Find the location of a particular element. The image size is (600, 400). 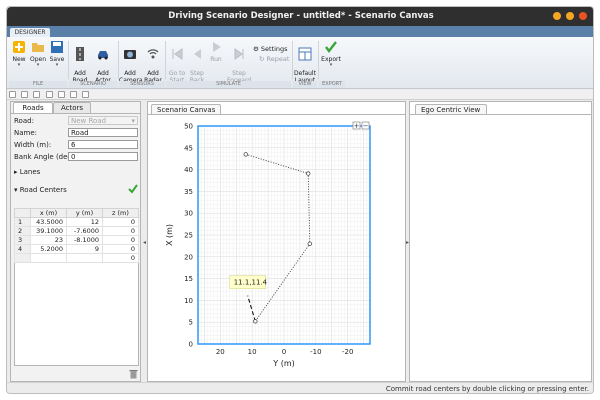

lanes-section-toggle: ▸ Lanes is located at coordinates (27, 172).